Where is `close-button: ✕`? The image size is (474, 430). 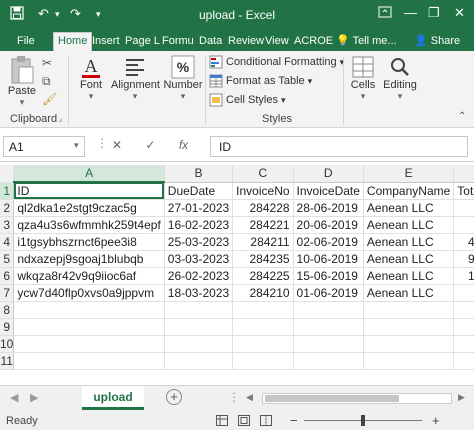 close-button: ✕ is located at coordinates (459, 13).